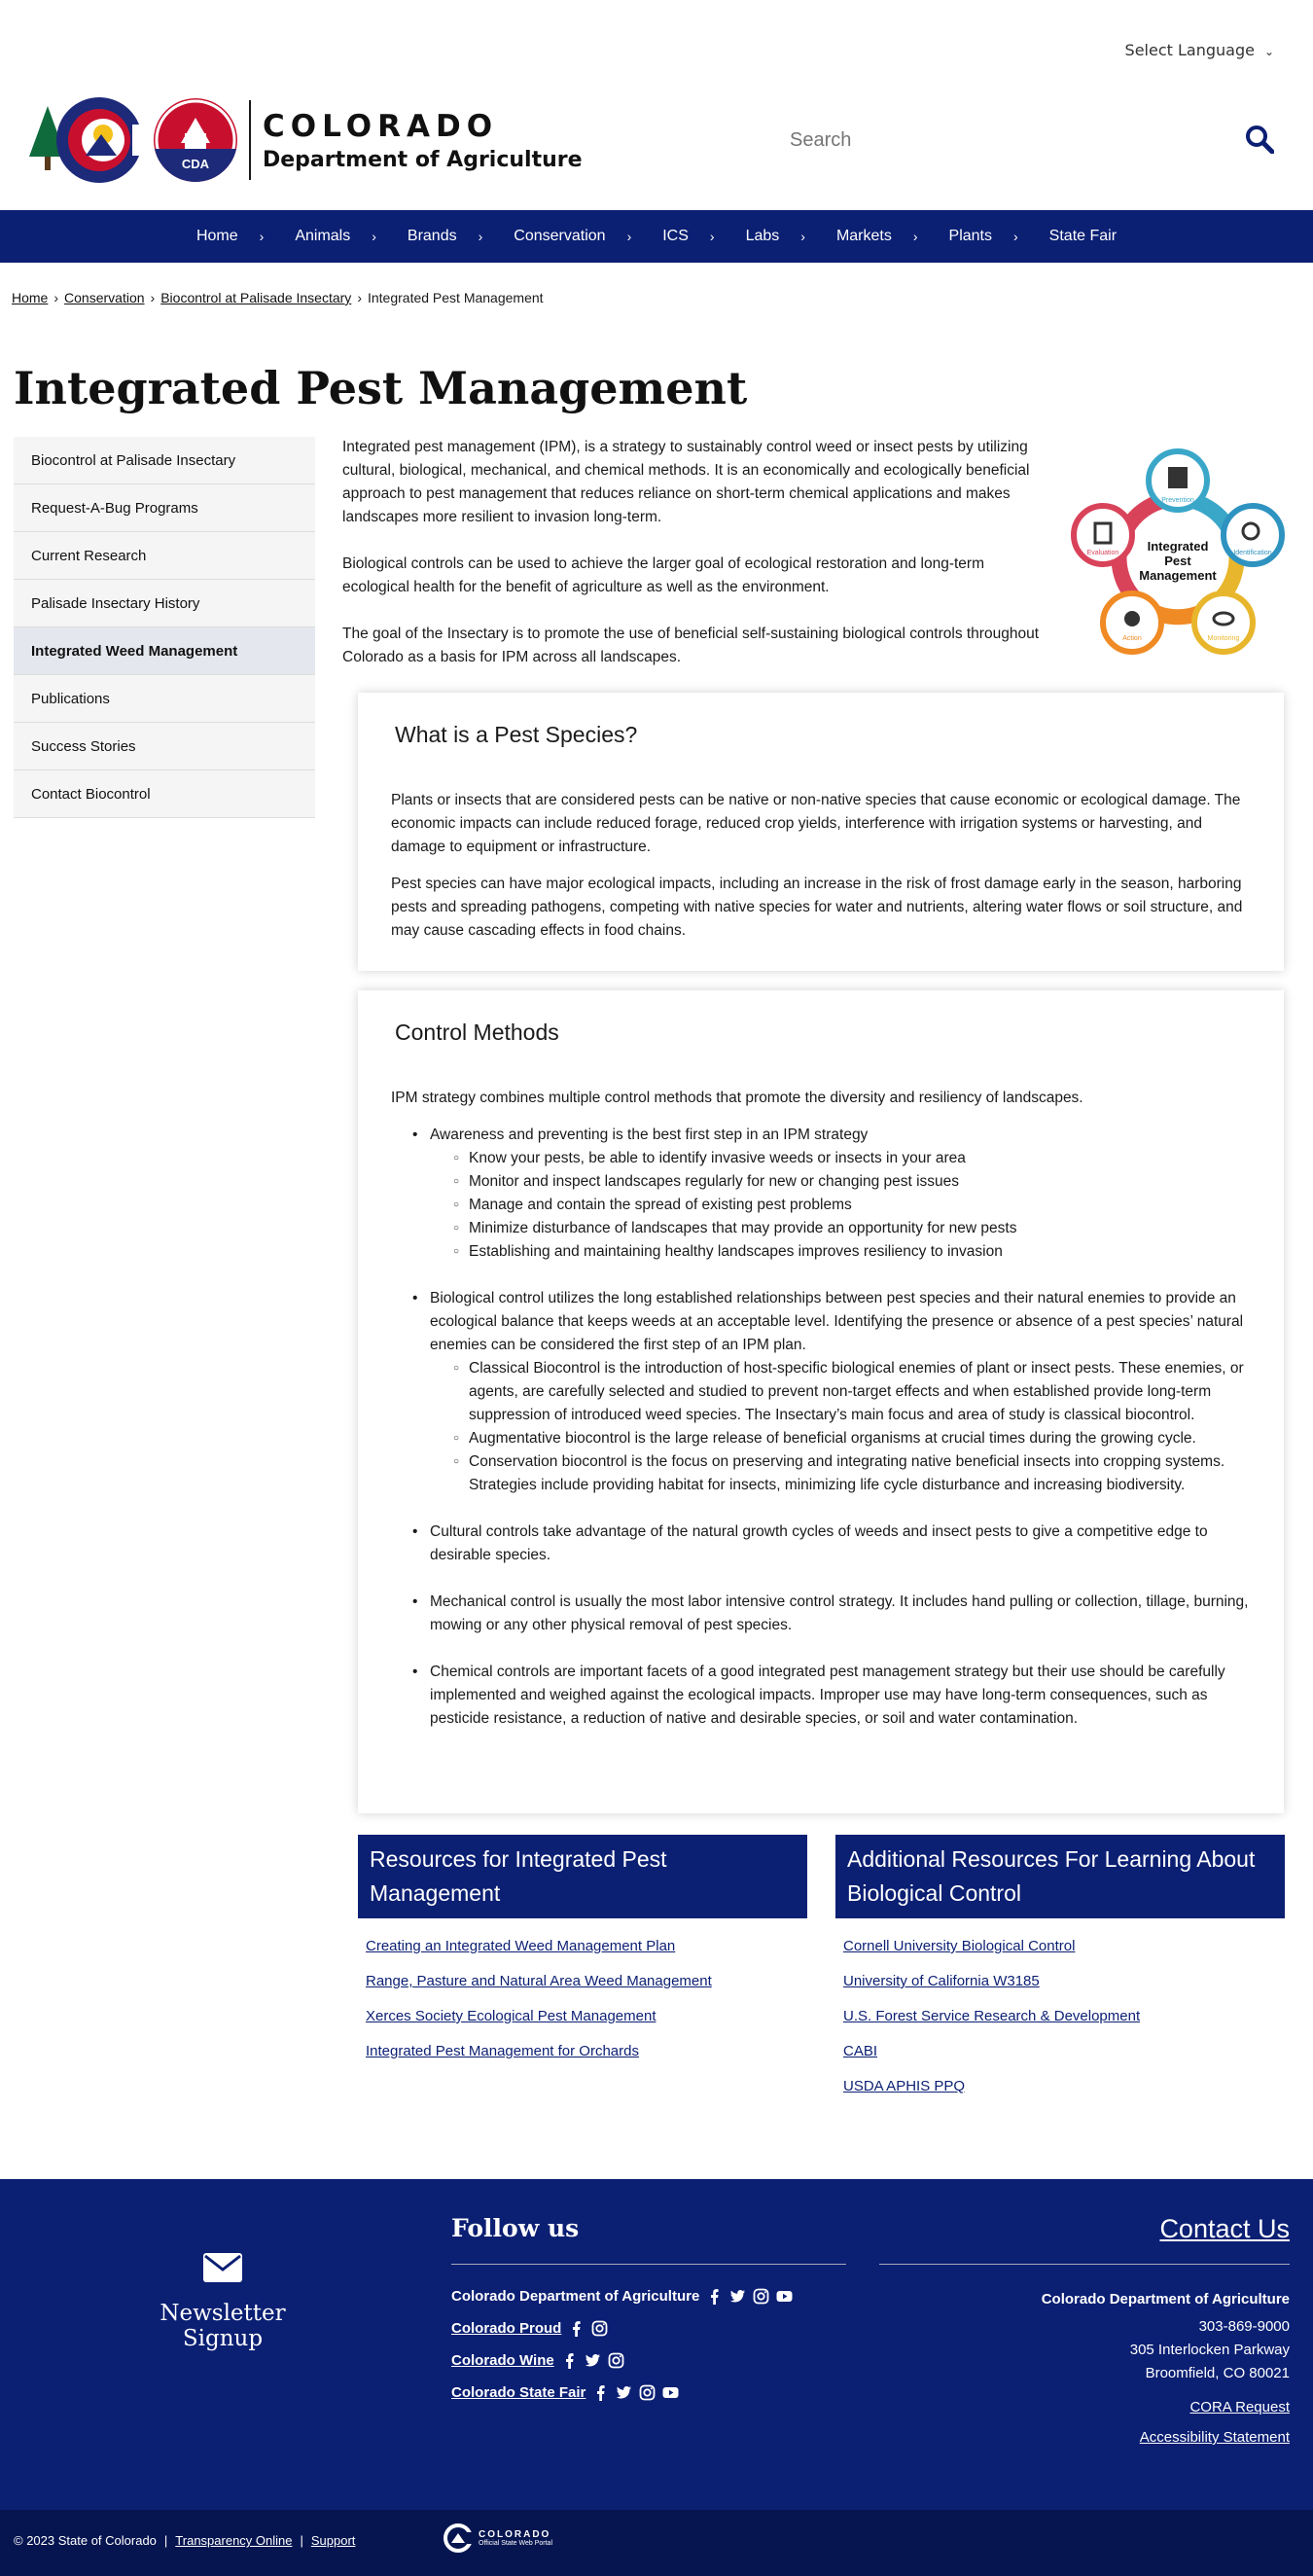 The height and width of the screenshot is (2576, 1313). Describe the element at coordinates (515, 2543) in the screenshot. I see `official-portal-sub: Official State Web Portal` at that location.